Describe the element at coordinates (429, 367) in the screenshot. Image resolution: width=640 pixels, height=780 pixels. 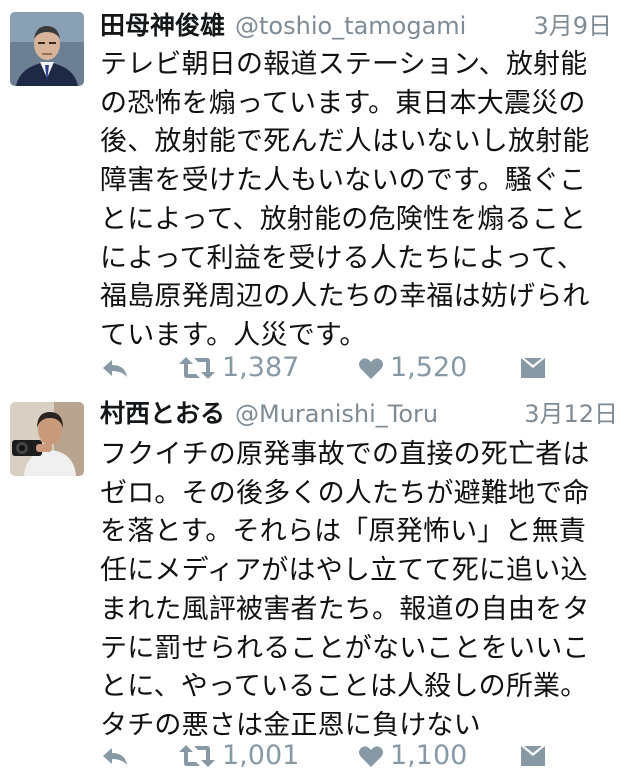
I see `like-count: 1,520` at that location.